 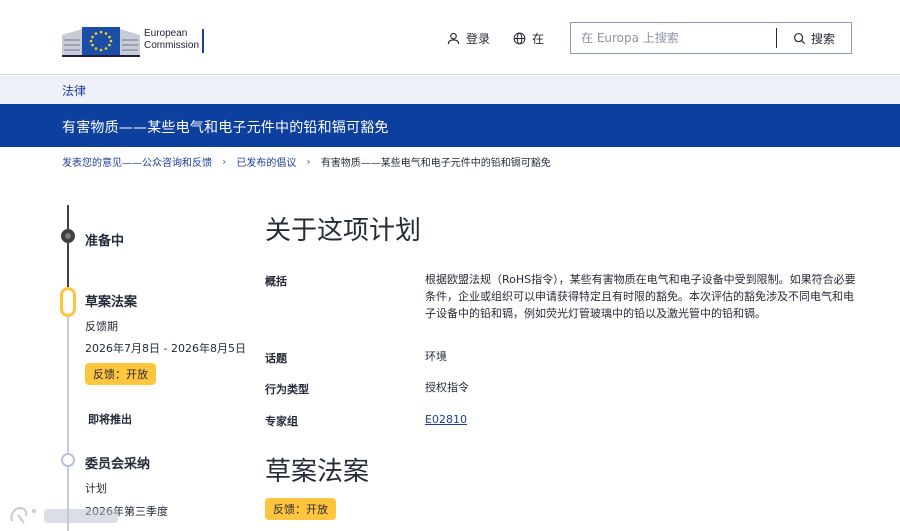 I want to click on site-header: European Commission 登录 在 搜索, so click(x=450, y=37).